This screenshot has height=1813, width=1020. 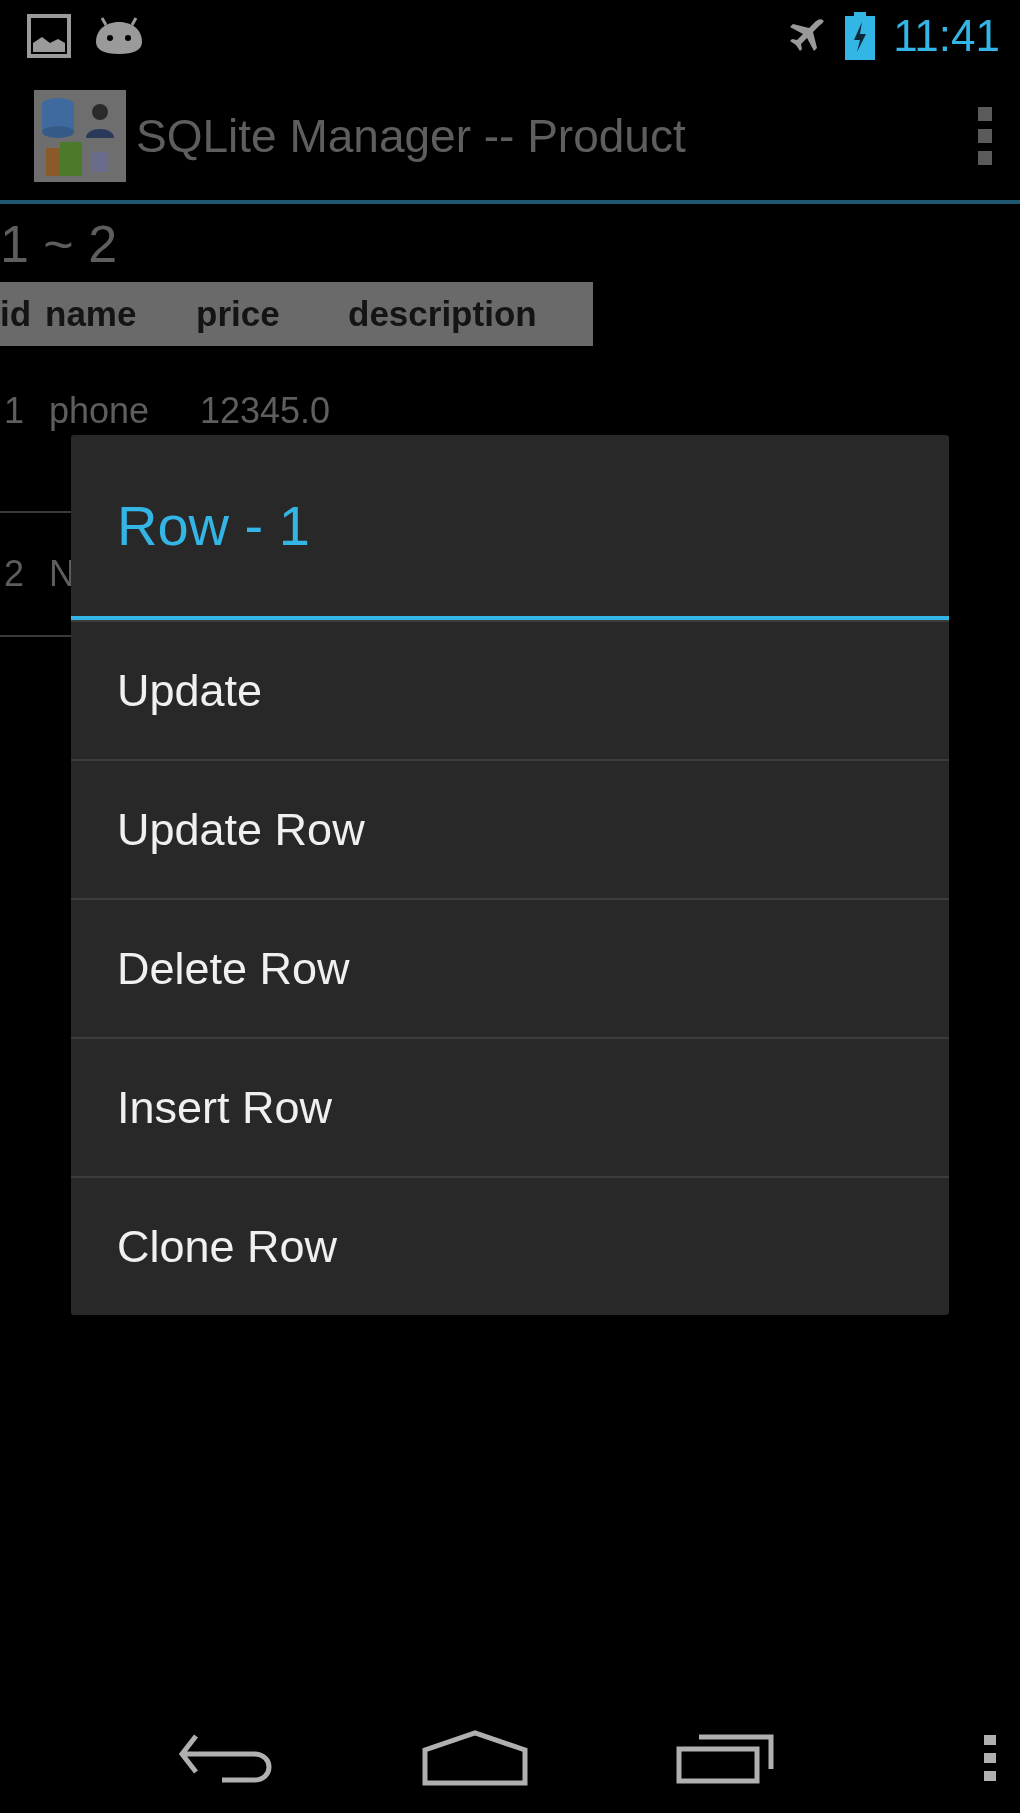 What do you see at coordinates (860, 36) in the screenshot?
I see `battery-charging-icon` at bounding box center [860, 36].